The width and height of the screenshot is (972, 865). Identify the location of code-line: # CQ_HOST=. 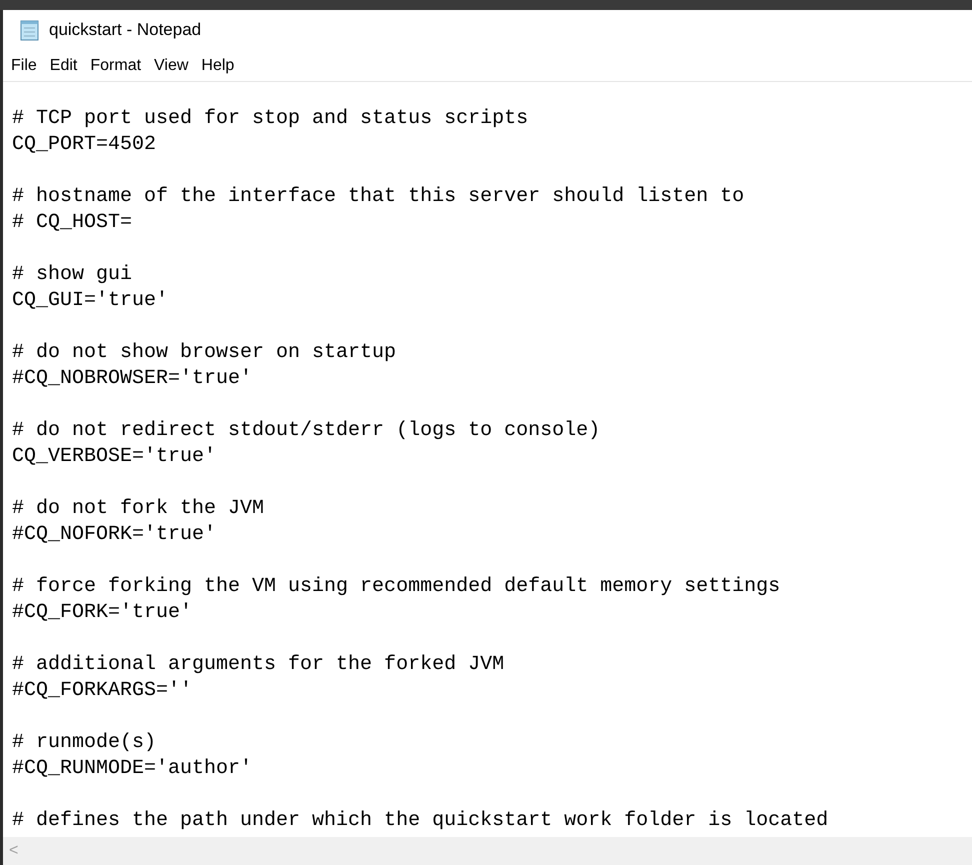
(72, 223).